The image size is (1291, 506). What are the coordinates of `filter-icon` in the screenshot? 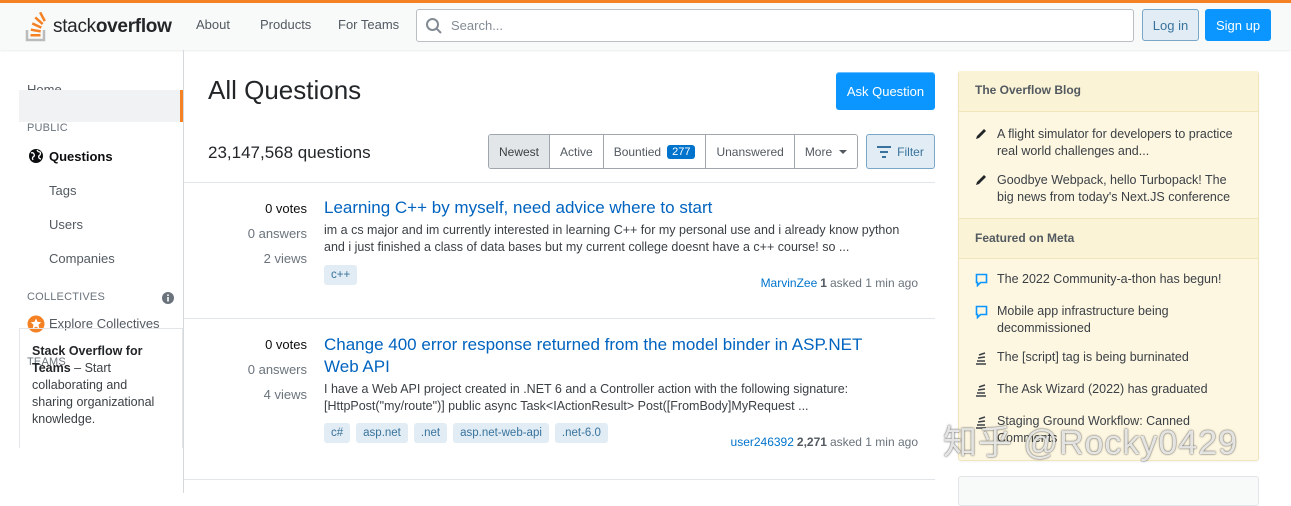 It's located at (884, 151).